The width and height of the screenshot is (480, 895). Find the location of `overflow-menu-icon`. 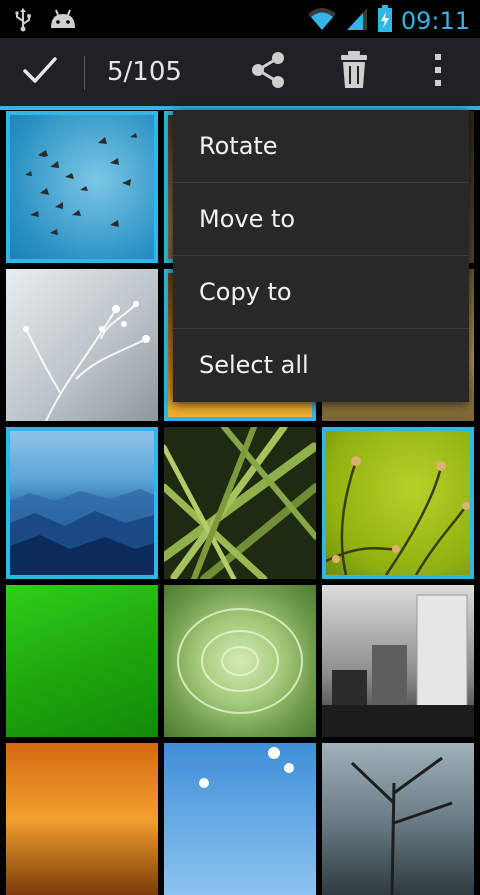

overflow-menu-icon is located at coordinates (438, 72).